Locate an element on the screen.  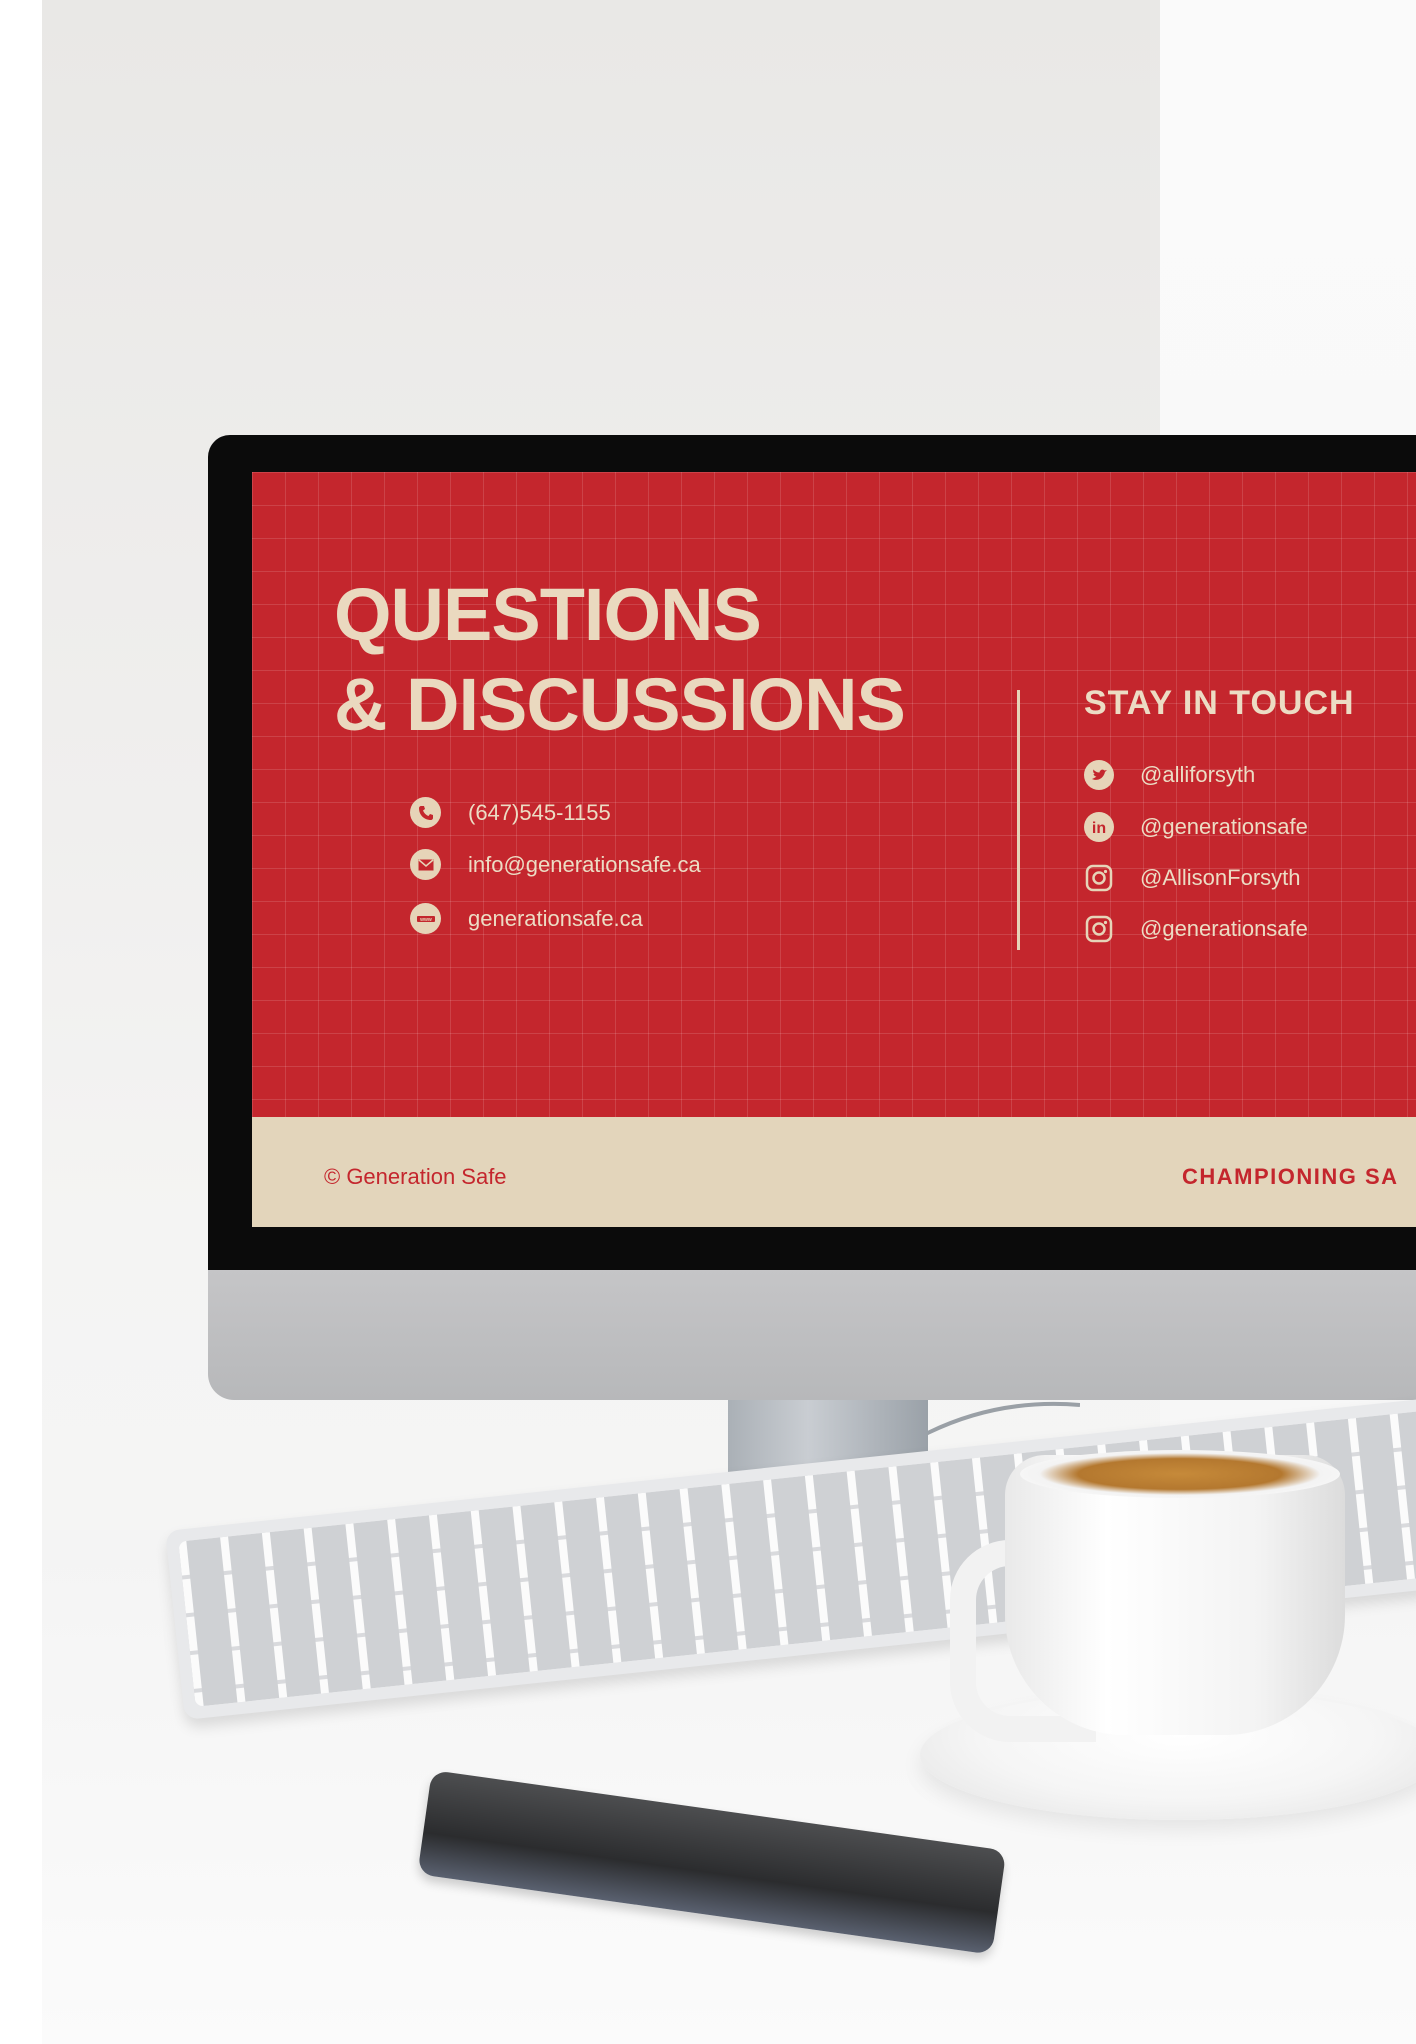
phone-icon is located at coordinates (425, 812).